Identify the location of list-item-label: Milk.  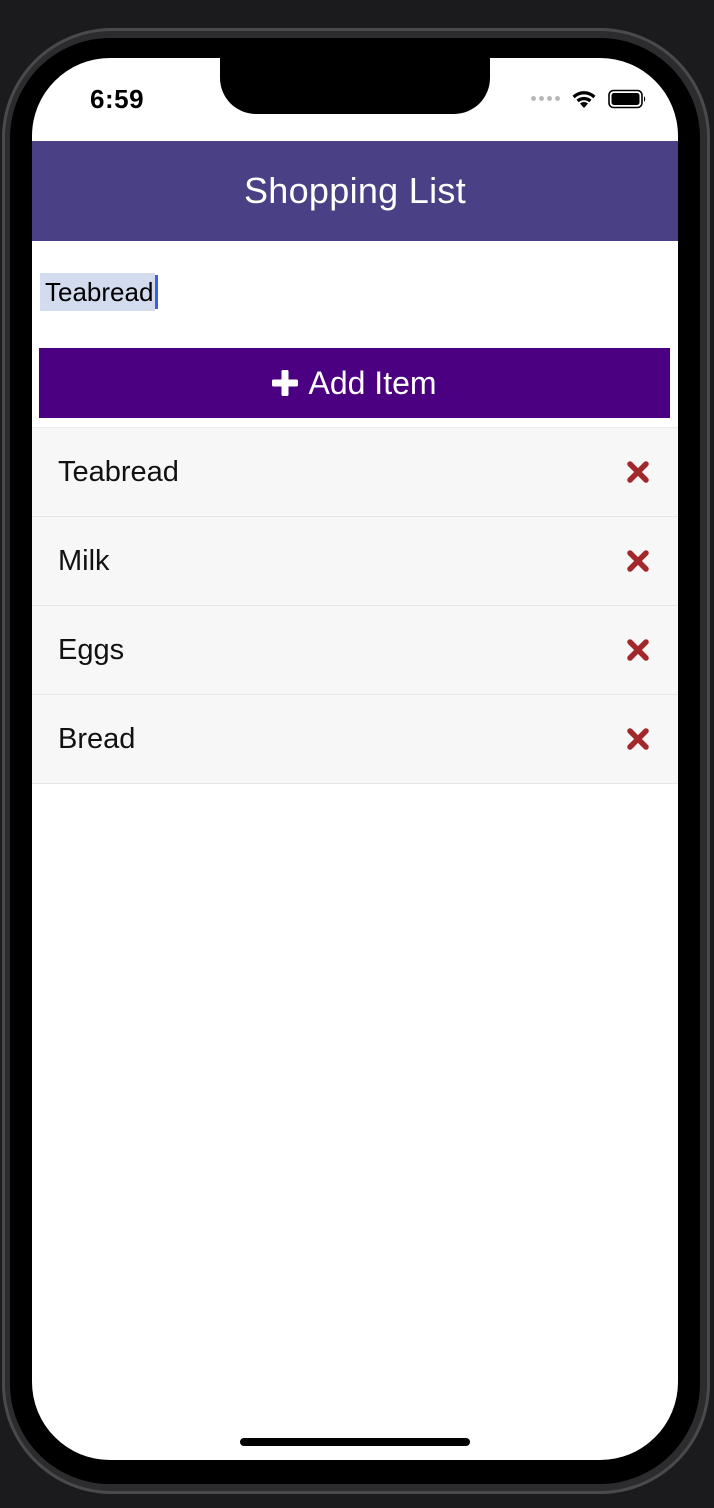
(84, 561).